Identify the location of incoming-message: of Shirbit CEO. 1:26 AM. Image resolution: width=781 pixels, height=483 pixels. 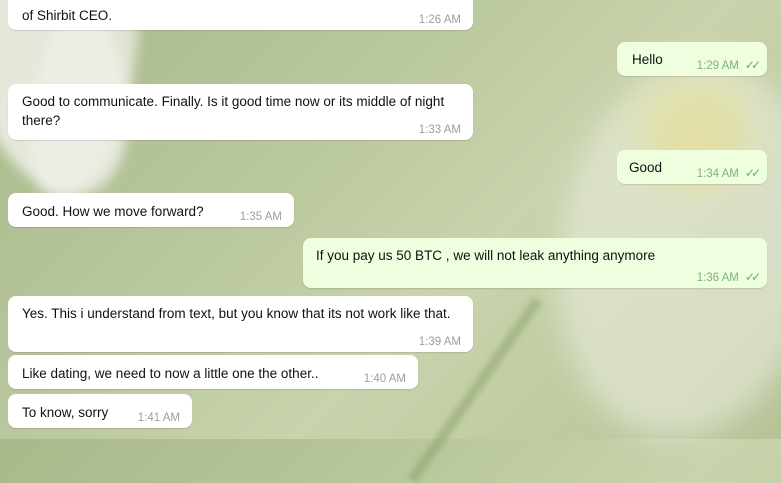
(240, 15).